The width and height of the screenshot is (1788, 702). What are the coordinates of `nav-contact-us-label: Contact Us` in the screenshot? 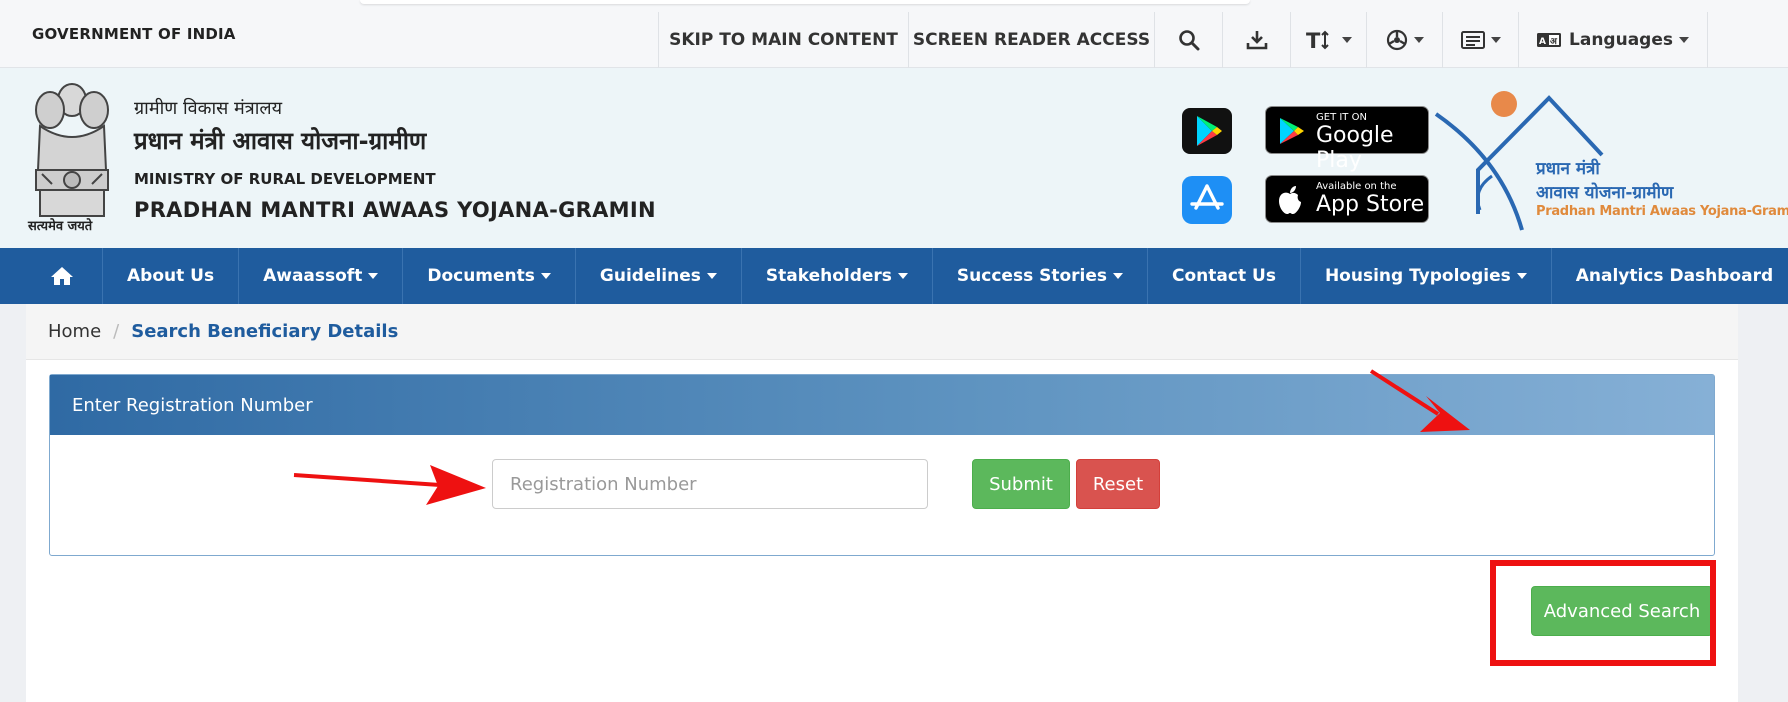 It's located at (1224, 276).